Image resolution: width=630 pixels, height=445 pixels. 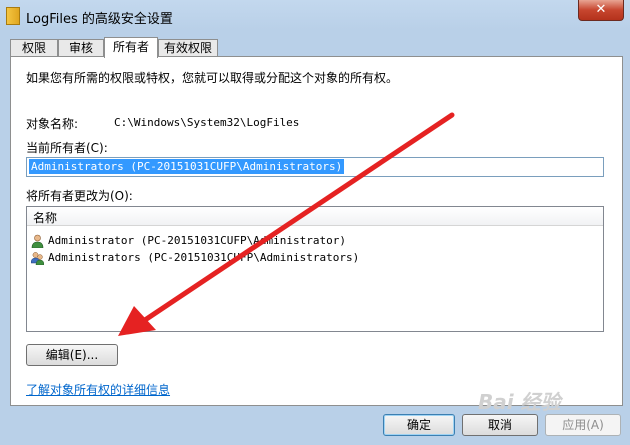 What do you see at coordinates (34, 48) in the screenshot?
I see `tab-permissions: 权限` at bounding box center [34, 48].